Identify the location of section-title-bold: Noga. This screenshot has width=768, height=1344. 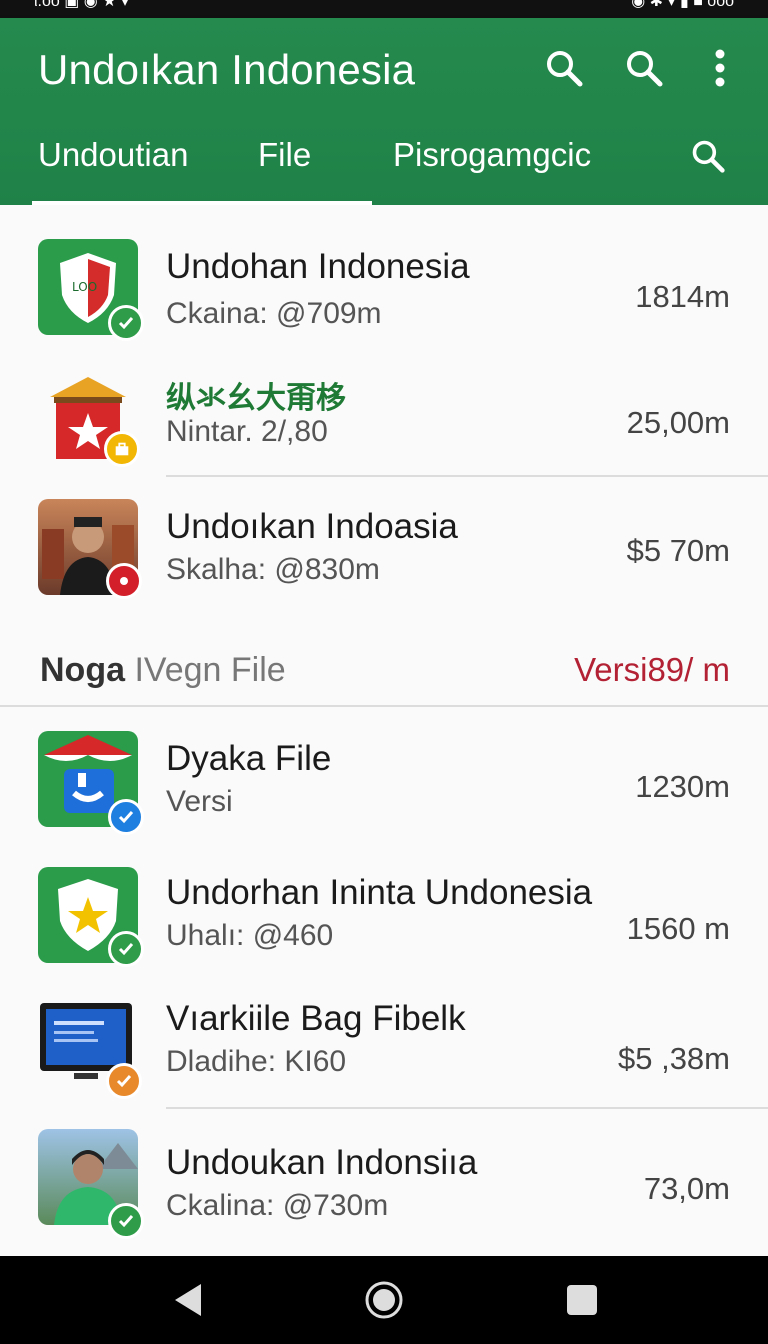
(82, 670).